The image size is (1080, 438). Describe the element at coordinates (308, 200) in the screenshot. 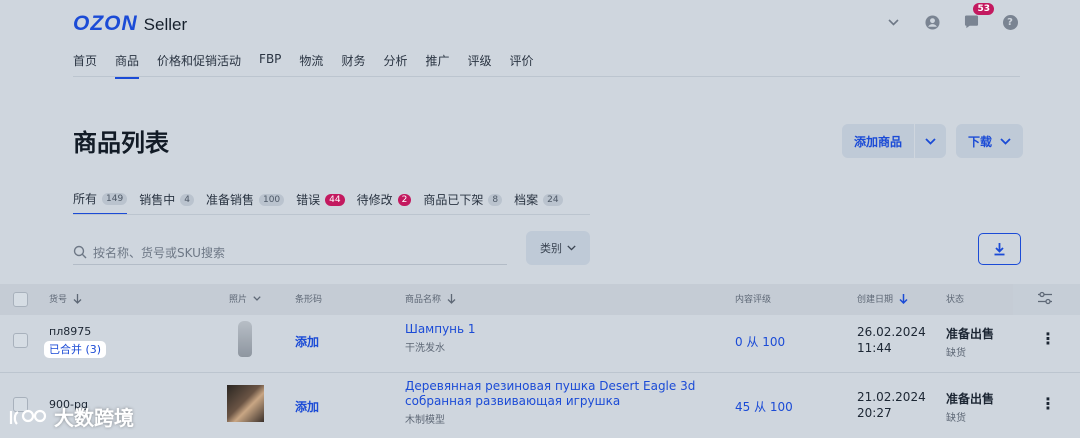

I see `tab-label: 错误` at that location.